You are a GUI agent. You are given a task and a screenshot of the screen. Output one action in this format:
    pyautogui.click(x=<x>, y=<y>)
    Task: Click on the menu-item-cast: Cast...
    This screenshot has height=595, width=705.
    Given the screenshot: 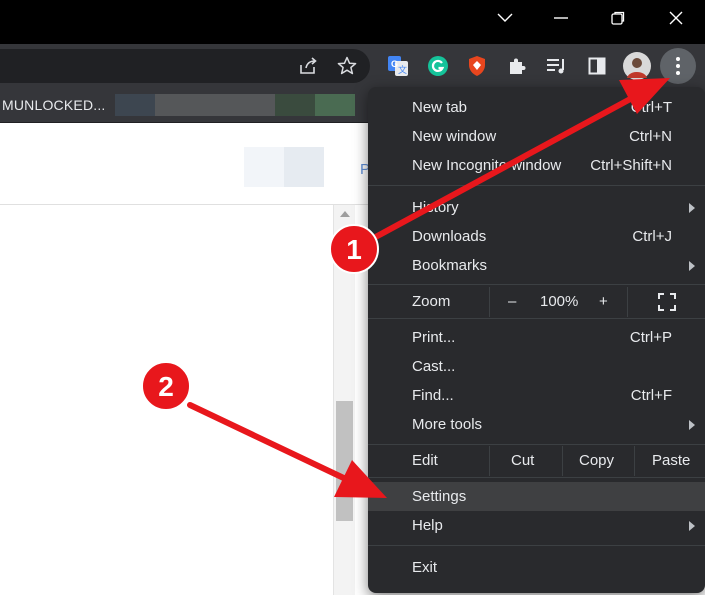 What is the action you would take?
    pyautogui.click(x=536, y=366)
    